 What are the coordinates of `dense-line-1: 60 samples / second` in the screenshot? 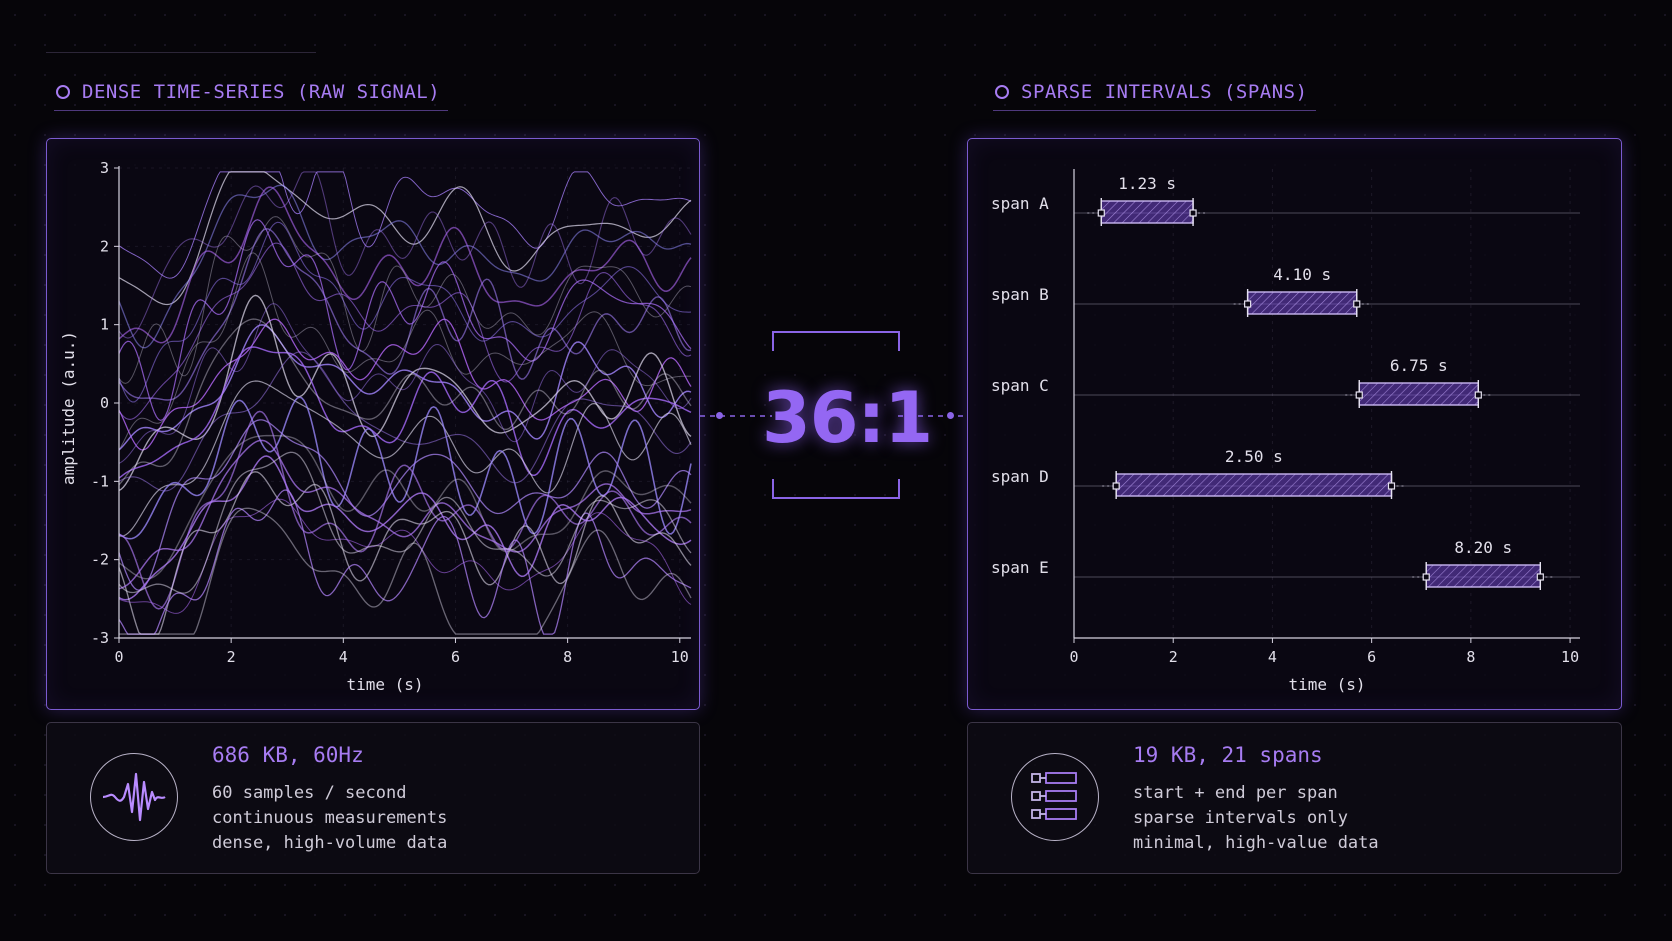 It's located at (309, 793).